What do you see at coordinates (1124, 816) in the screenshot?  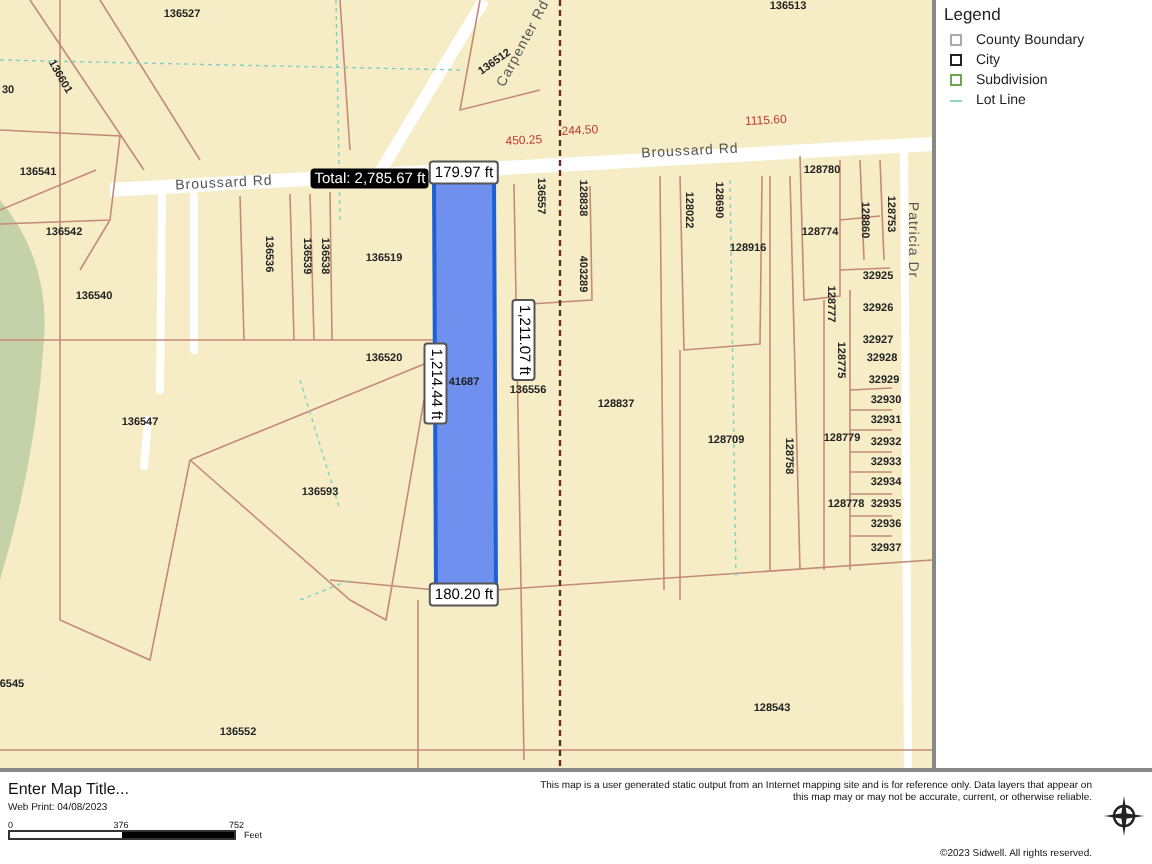 I see `compass-icon` at bounding box center [1124, 816].